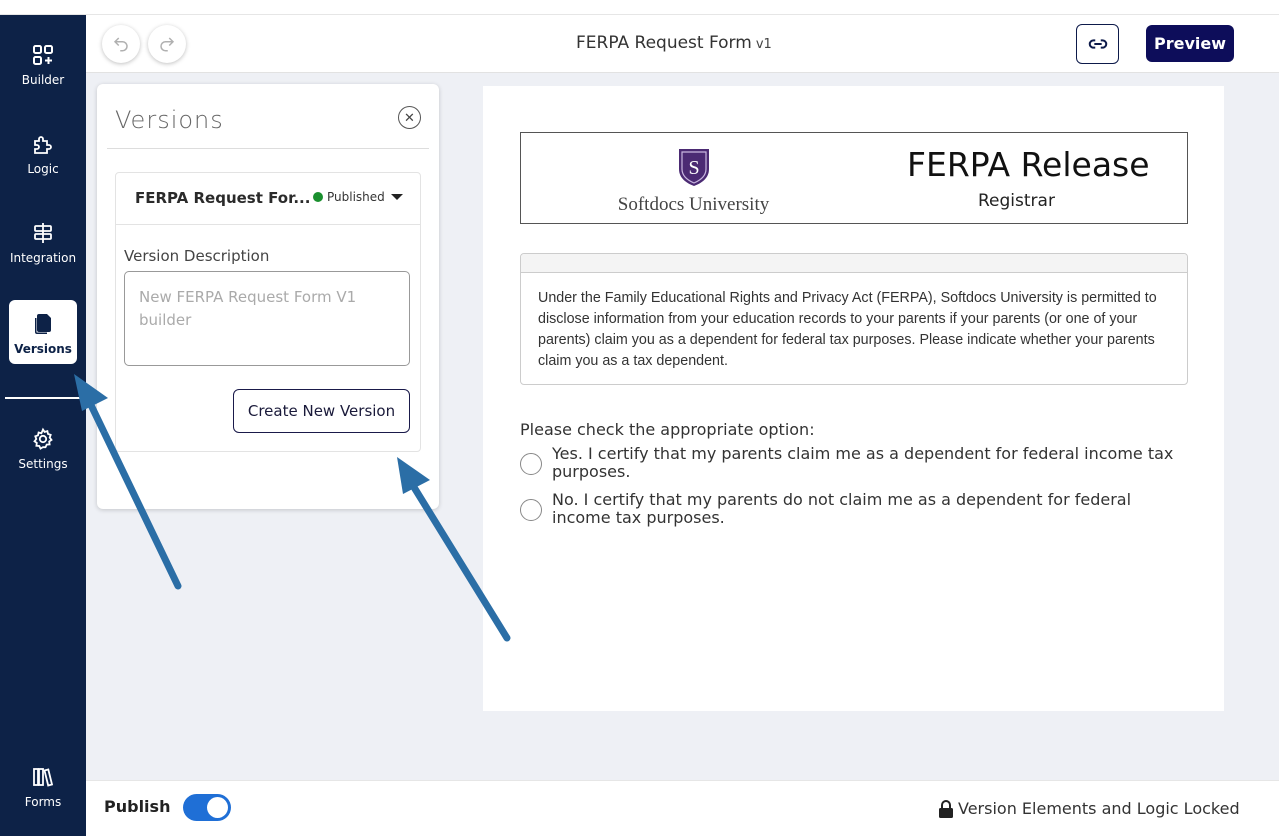  I want to click on puzzle-icon, so click(43, 146).